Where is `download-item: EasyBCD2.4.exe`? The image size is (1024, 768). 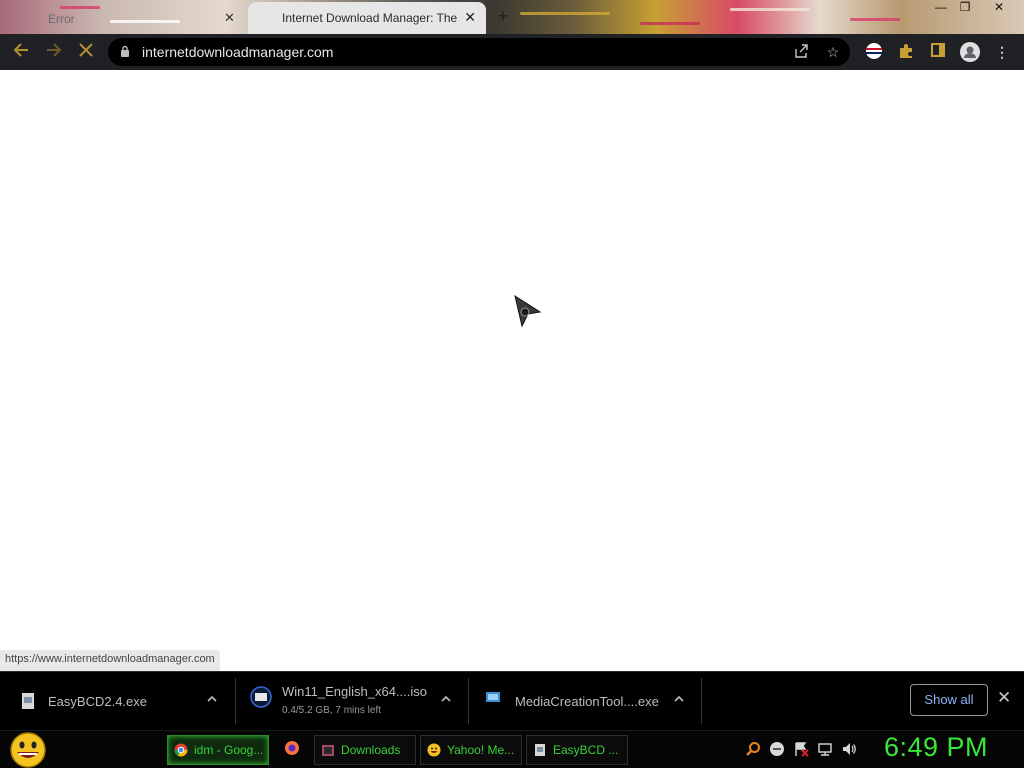 download-item: EasyBCD2.4.exe is located at coordinates (118, 701).